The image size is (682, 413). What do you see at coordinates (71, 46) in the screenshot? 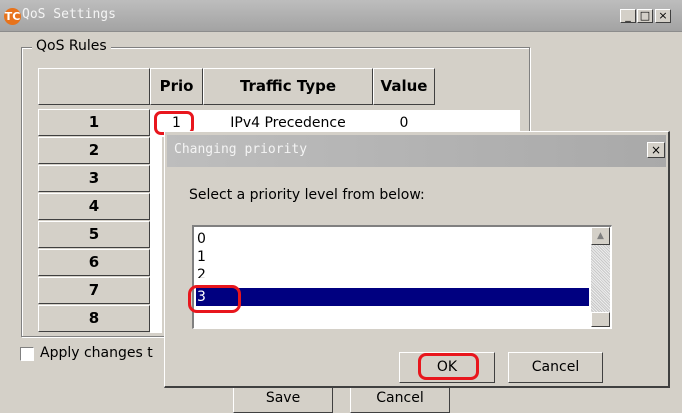
I see `qos-rules-group-label: QoS Rules` at bounding box center [71, 46].